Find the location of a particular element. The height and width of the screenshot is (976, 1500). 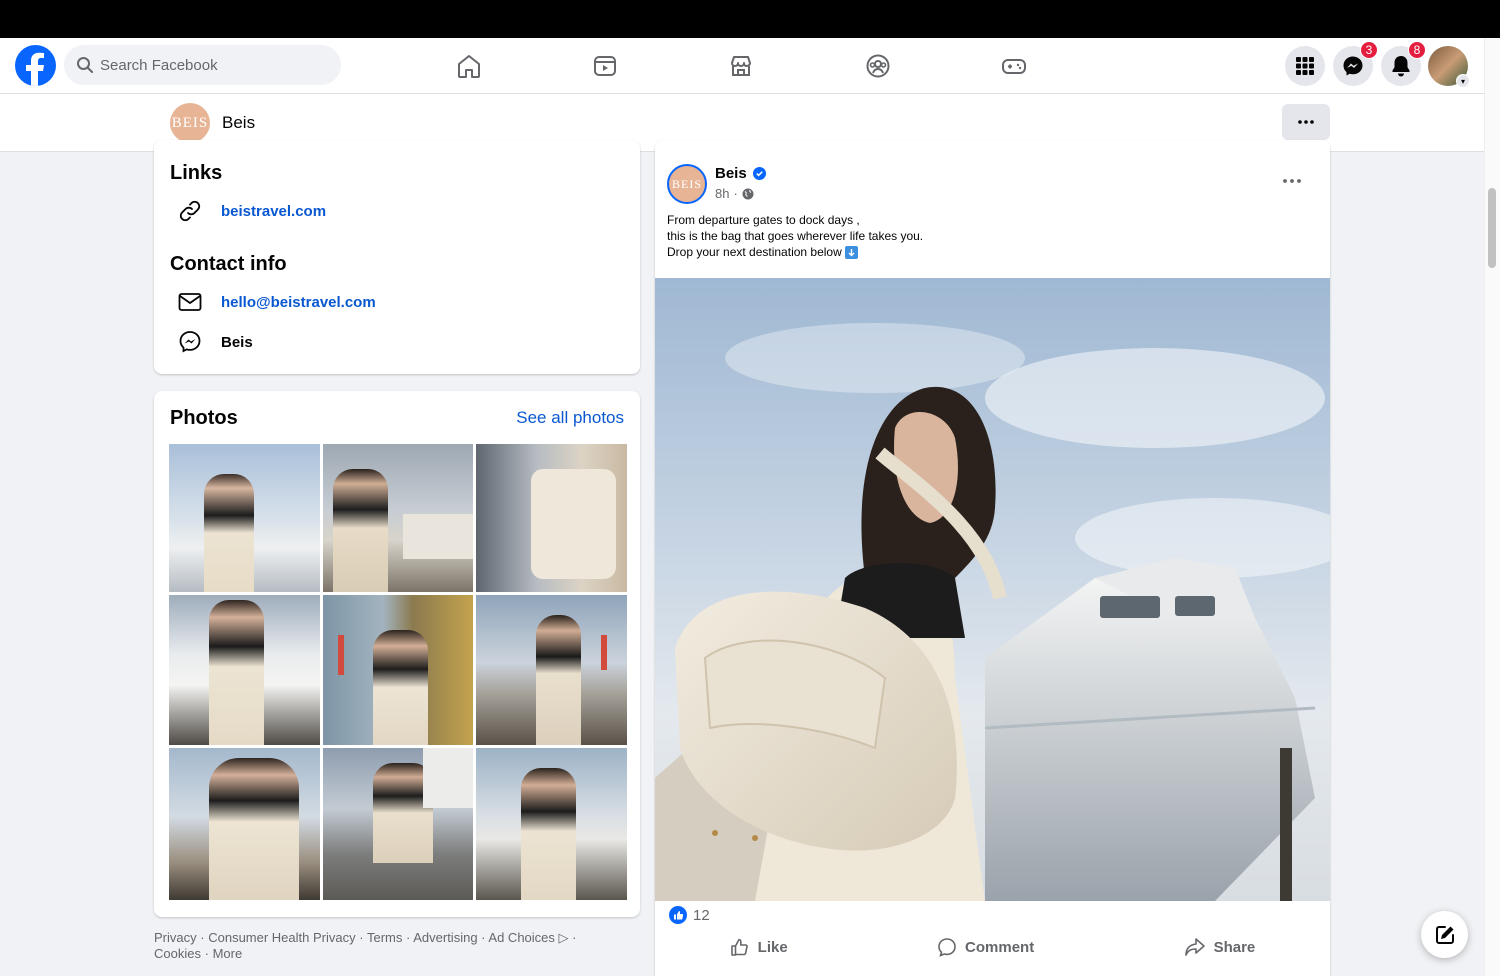

globe-icon is located at coordinates (748, 193).